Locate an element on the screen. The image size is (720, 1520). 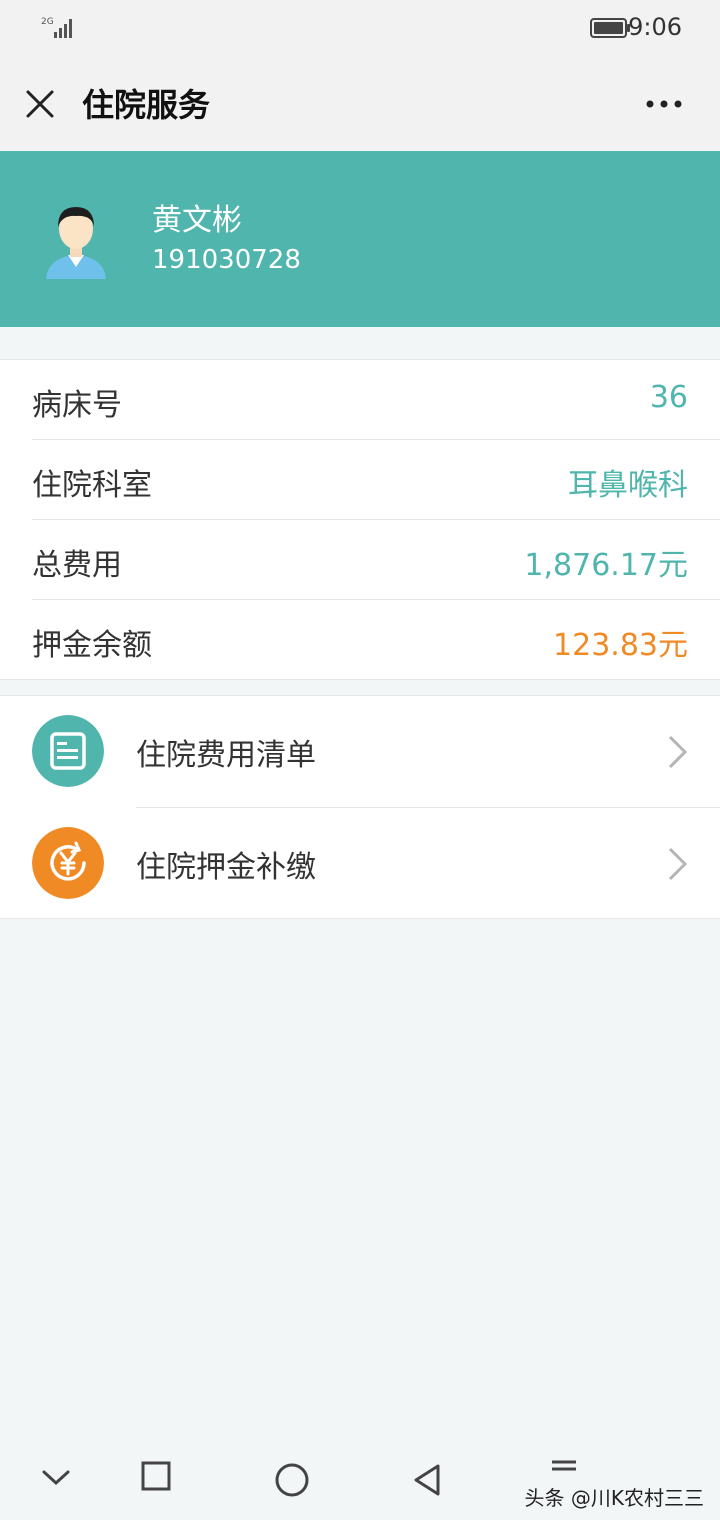
info-label: 住院科室 is located at coordinates (92, 485).